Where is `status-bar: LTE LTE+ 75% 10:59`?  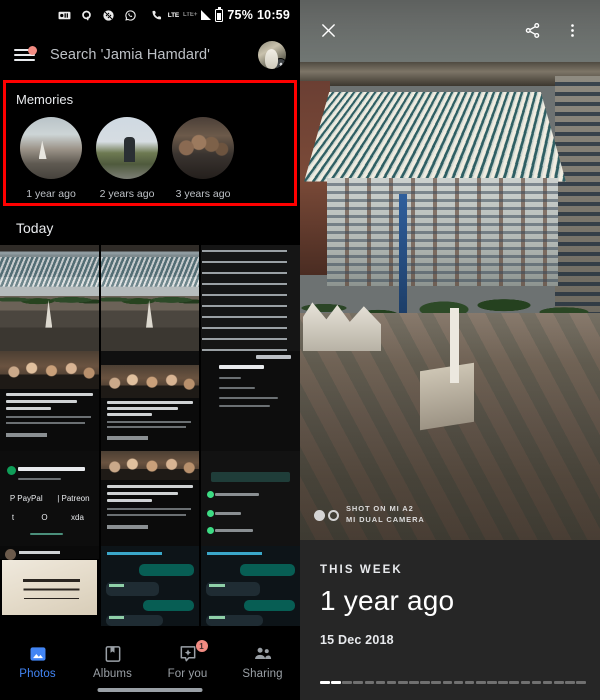 status-bar: LTE LTE+ 75% 10:59 is located at coordinates (150, 15).